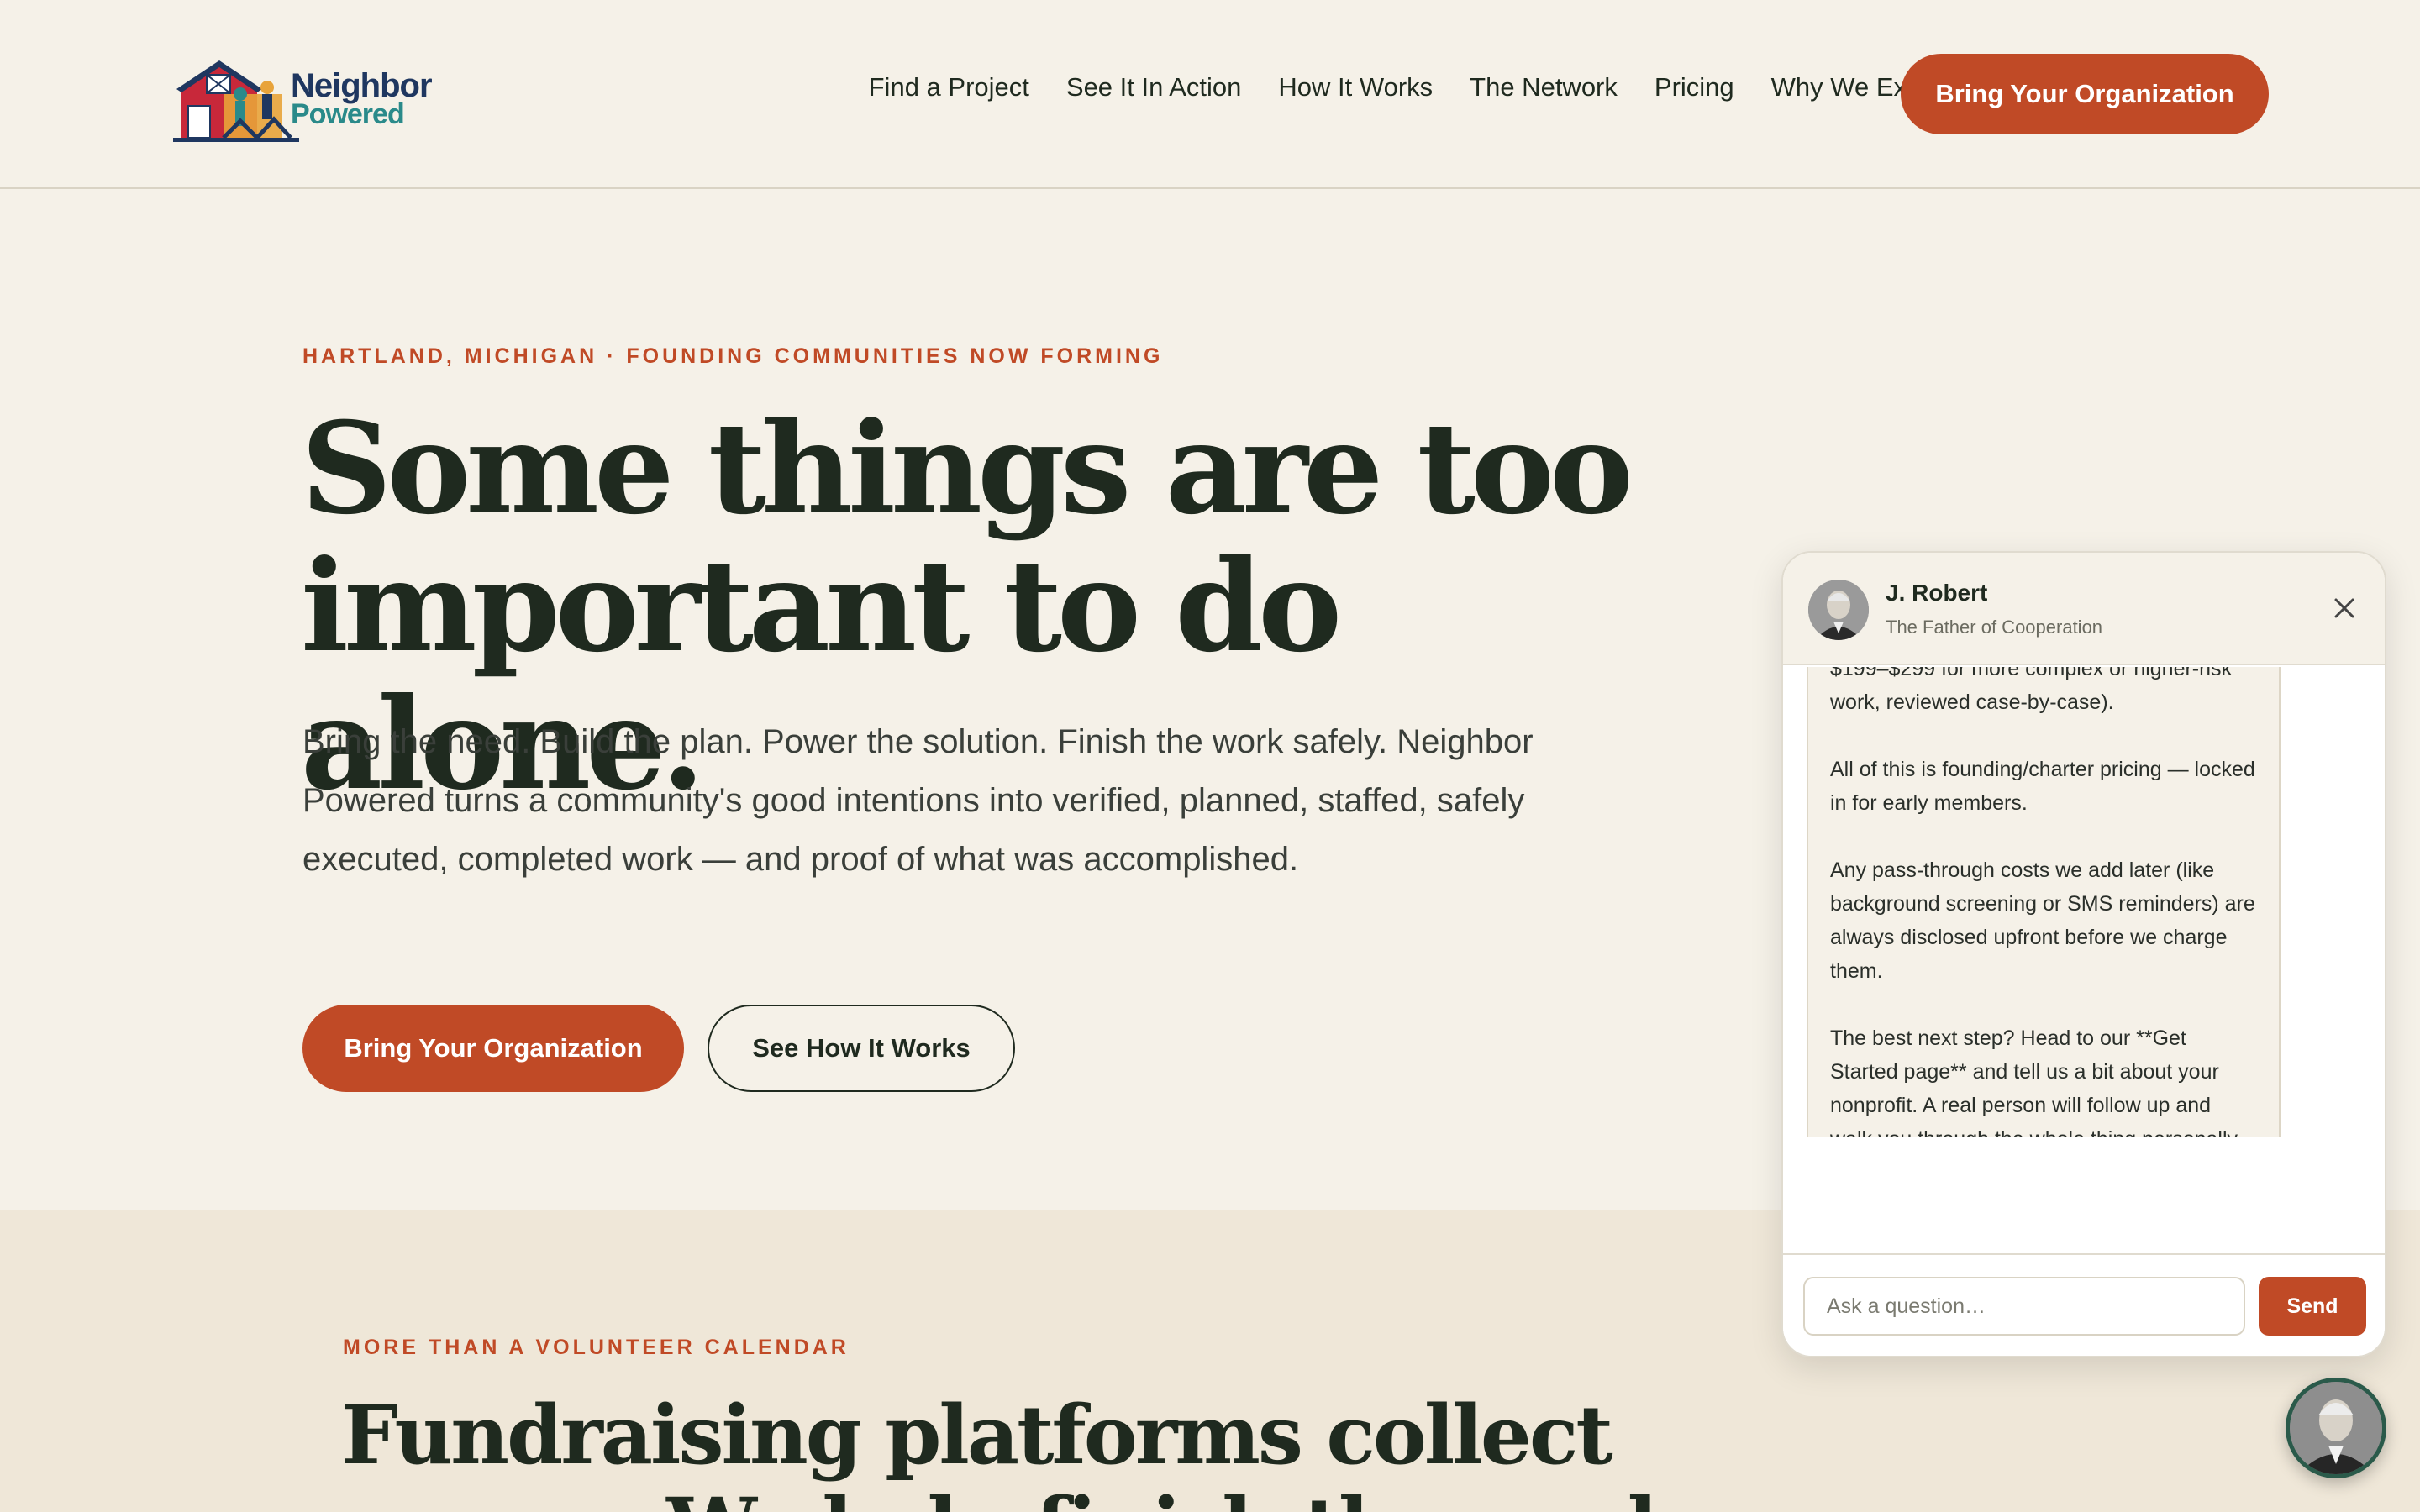 This screenshot has width=2420, height=1512. I want to click on section-eyebrow: MORE THAN A VOLUNTEER CALENDAR, so click(597, 1347).